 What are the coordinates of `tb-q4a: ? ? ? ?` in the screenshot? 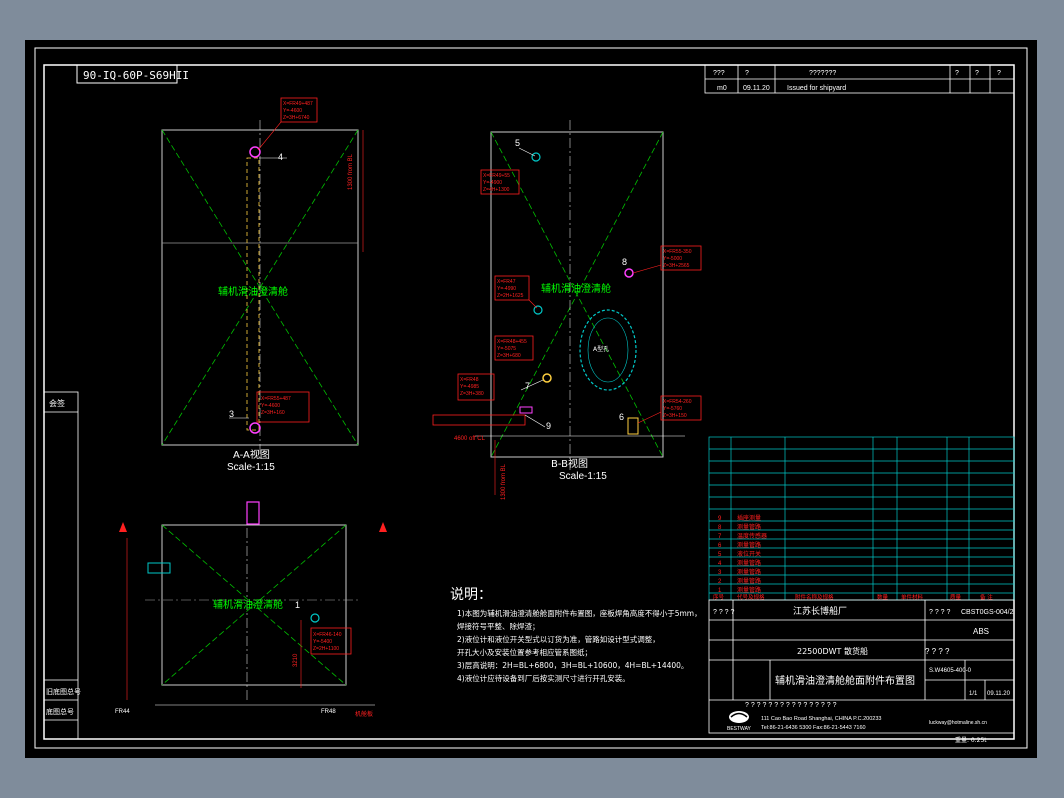 It's located at (724, 612).